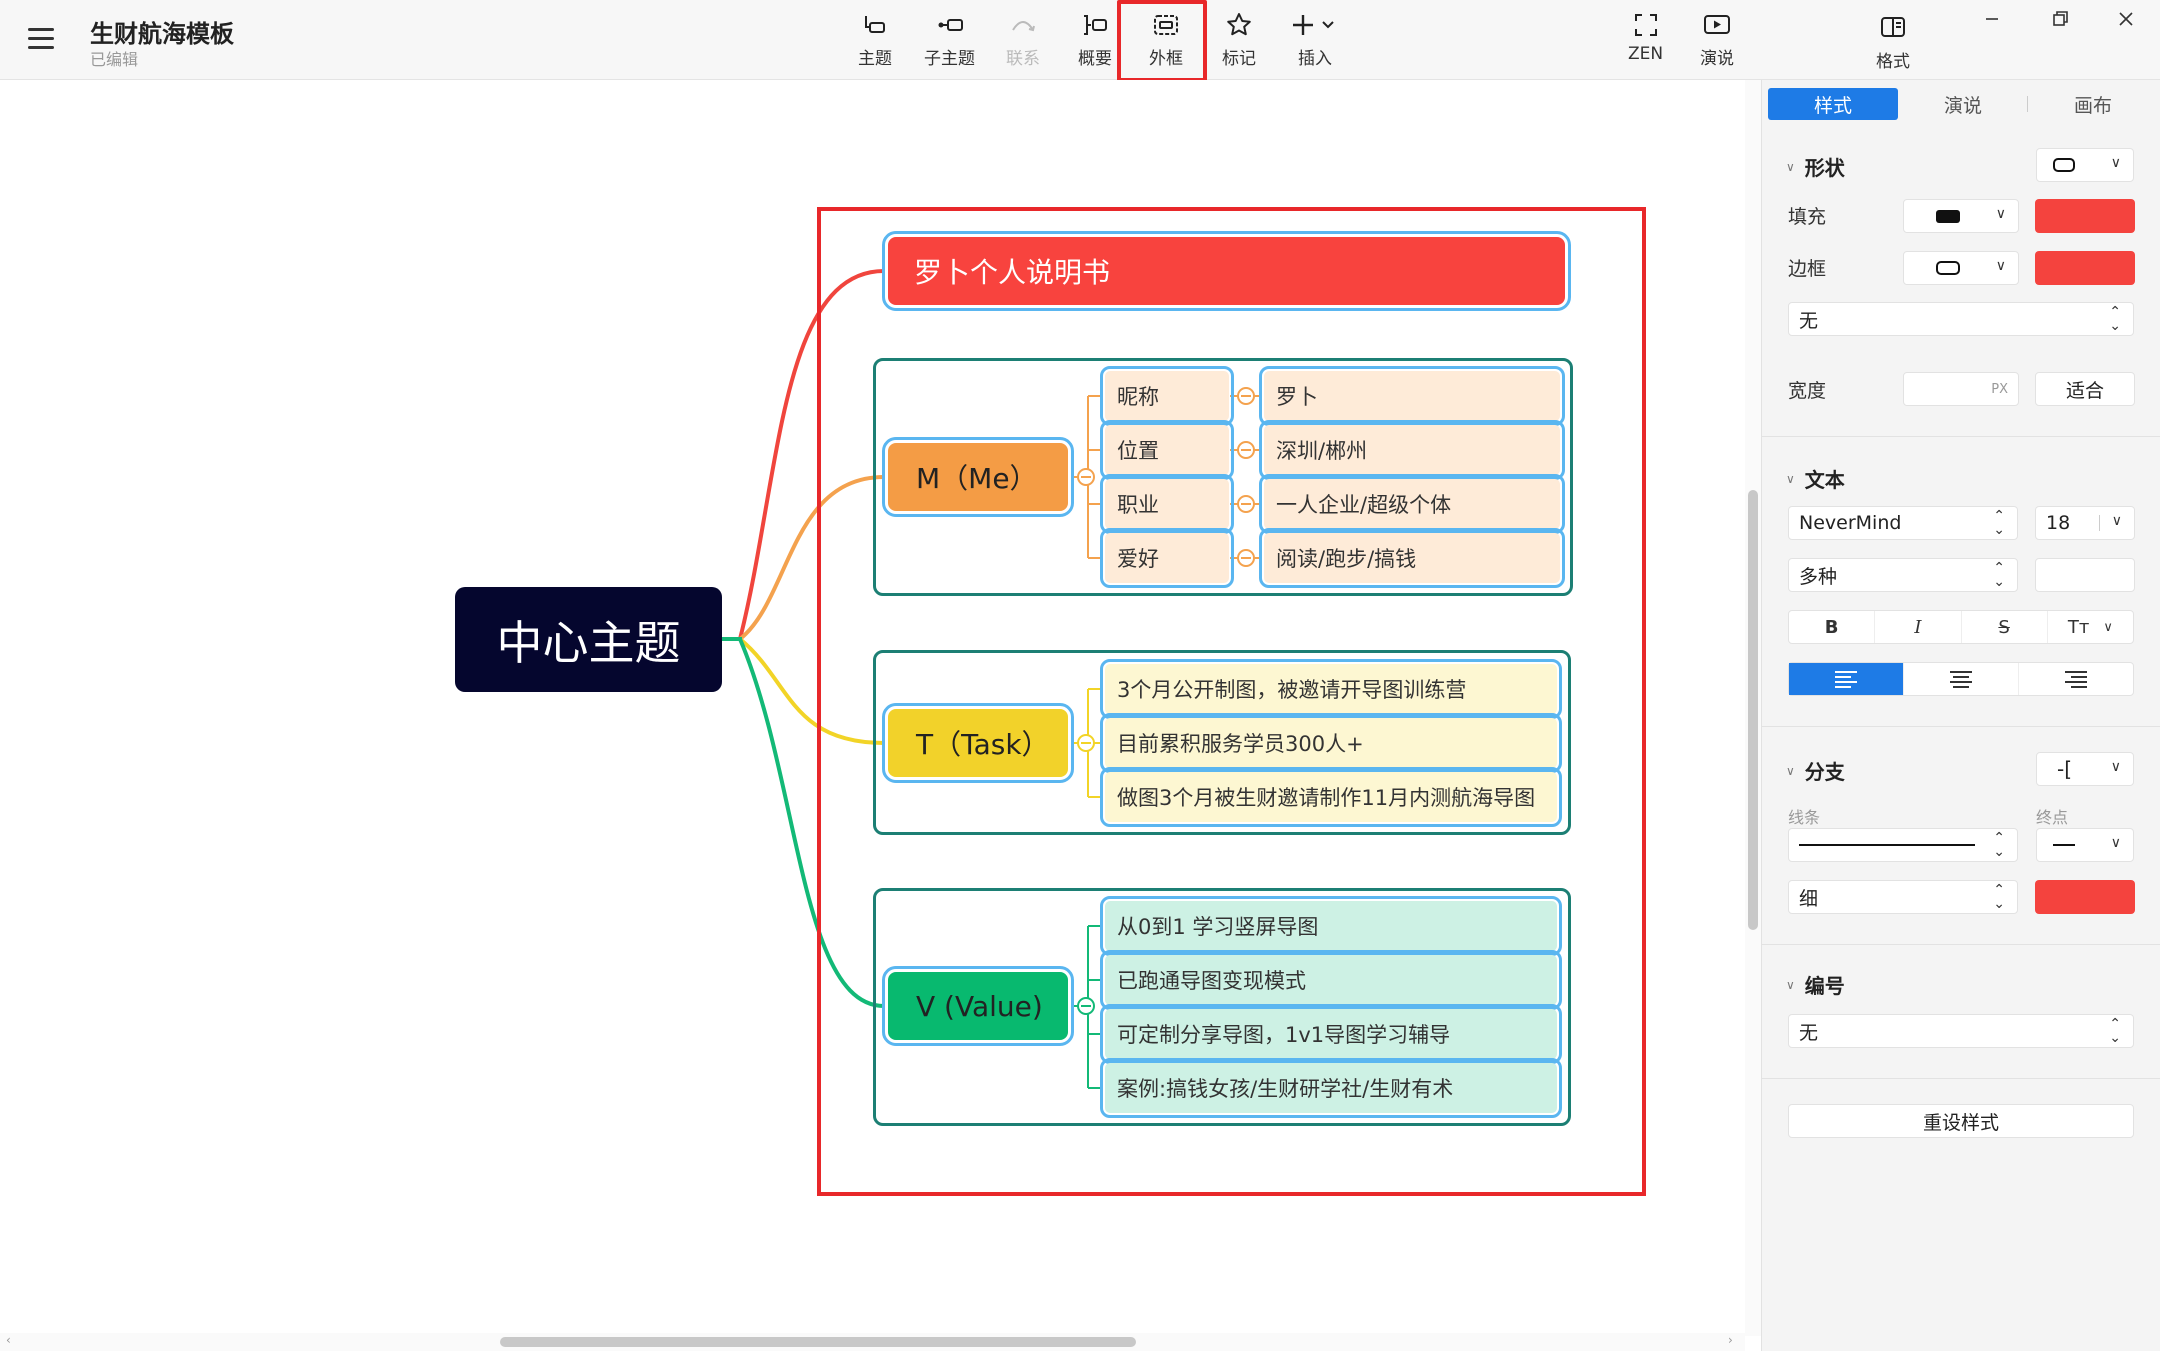 This screenshot has height=1351, width=2160. Describe the element at coordinates (2085, 845) in the screenshot. I see `line-end-select: ∨` at that location.